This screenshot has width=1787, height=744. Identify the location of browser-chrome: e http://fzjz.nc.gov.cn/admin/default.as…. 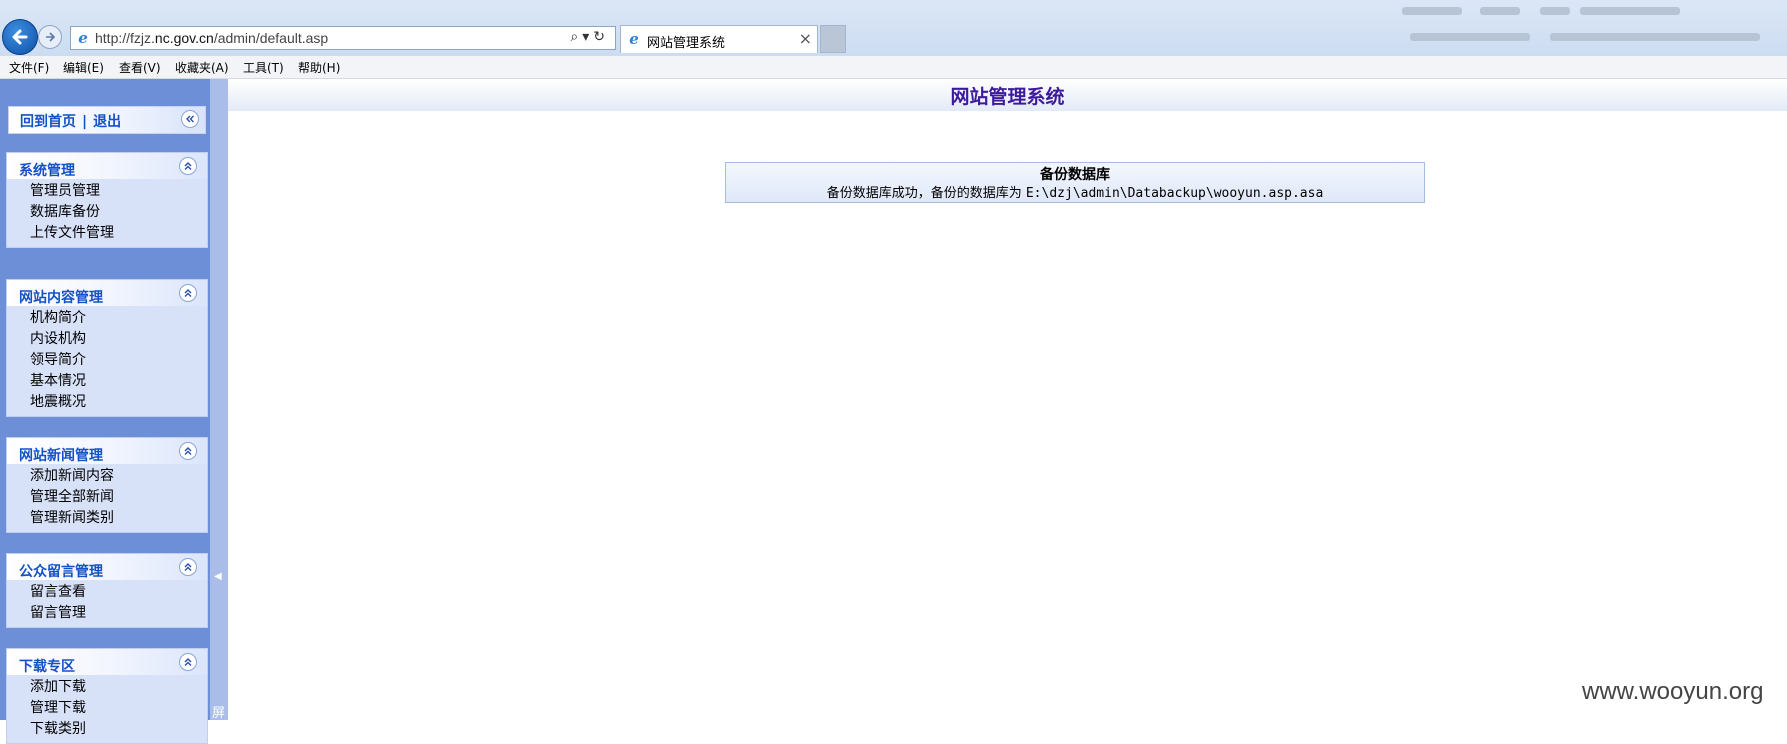
(893, 39).